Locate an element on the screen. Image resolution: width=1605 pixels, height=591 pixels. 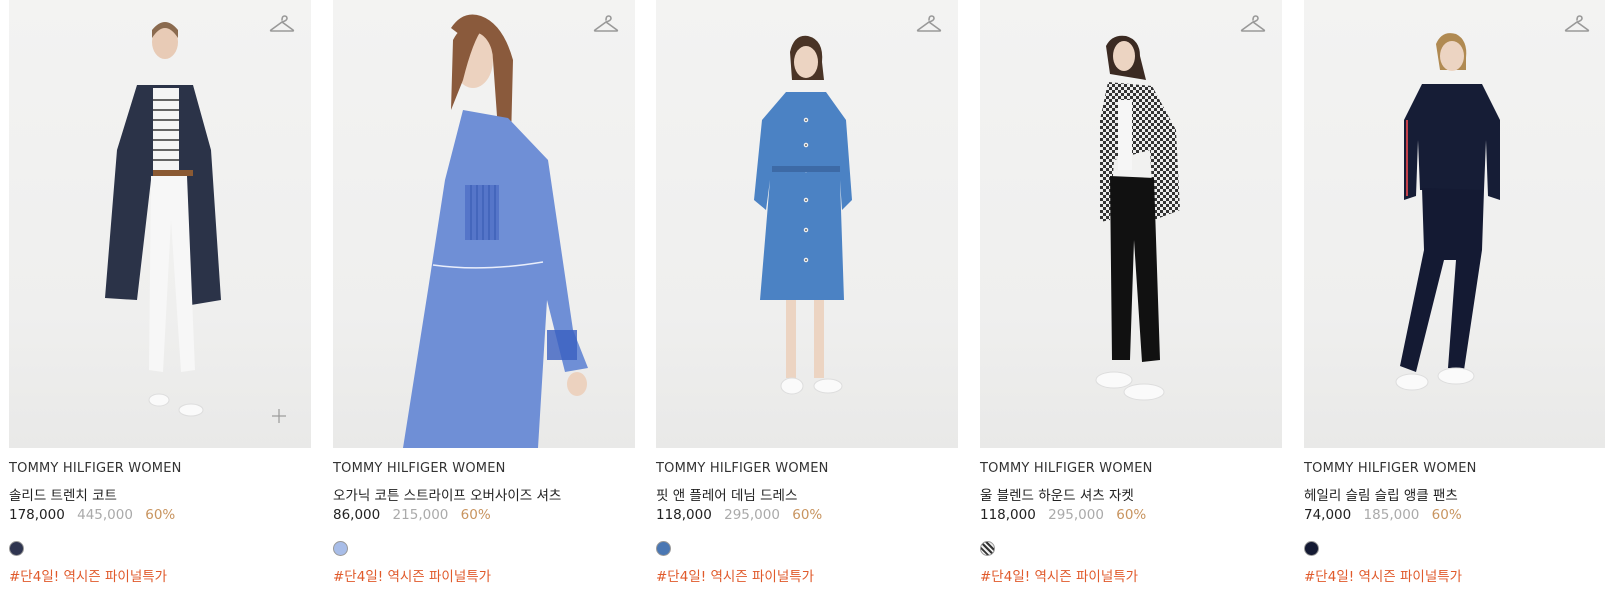
hoodie-shape is located at coordinates (1452, 142).